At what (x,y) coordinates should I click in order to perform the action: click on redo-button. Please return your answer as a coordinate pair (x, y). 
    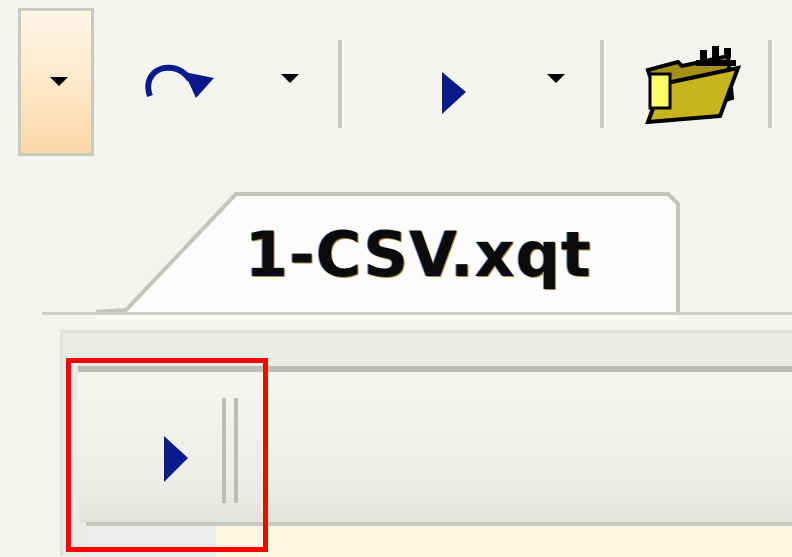
    Looking at the image, I should click on (182, 80).